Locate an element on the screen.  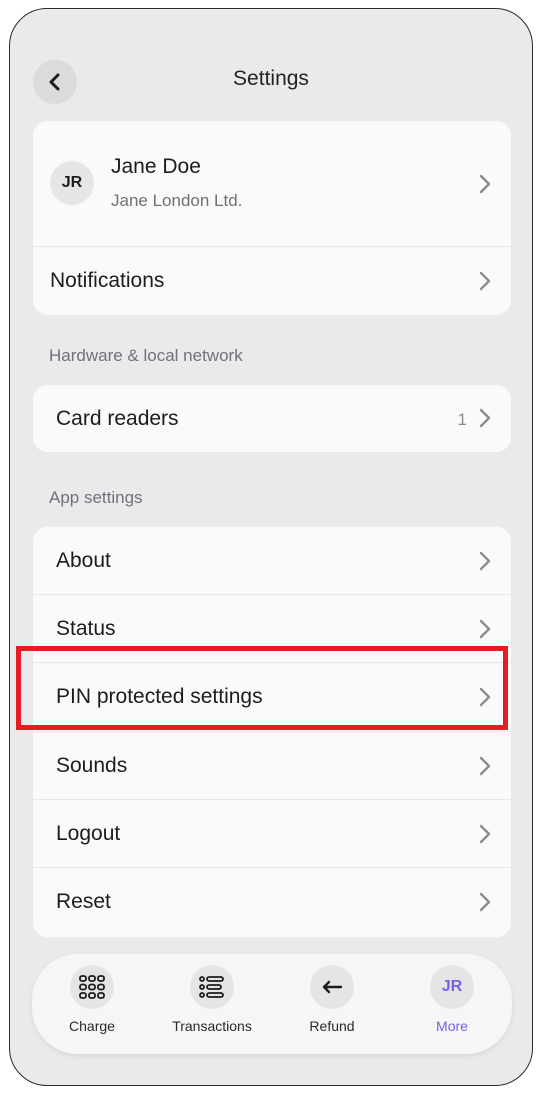
sounds-label: Sounds is located at coordinates (92, 765).